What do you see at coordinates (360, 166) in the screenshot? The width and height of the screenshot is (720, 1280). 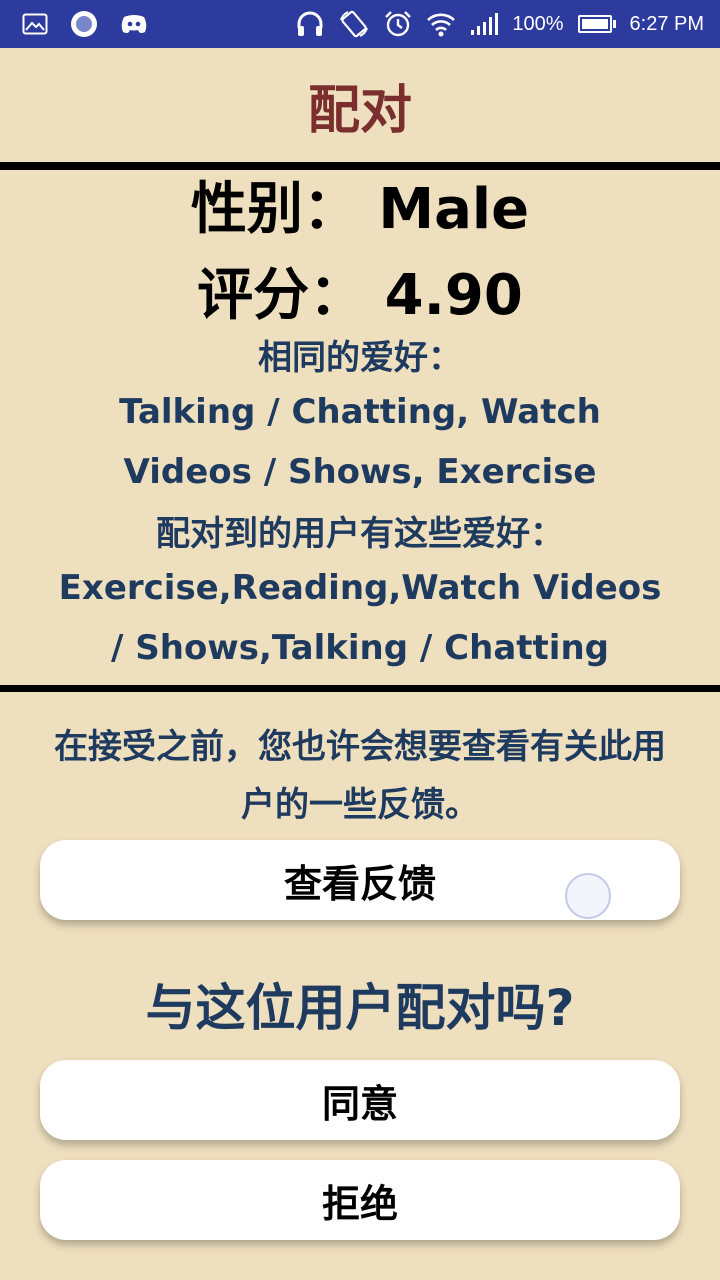 I see `top-divider` at bounding box center [360, 166].